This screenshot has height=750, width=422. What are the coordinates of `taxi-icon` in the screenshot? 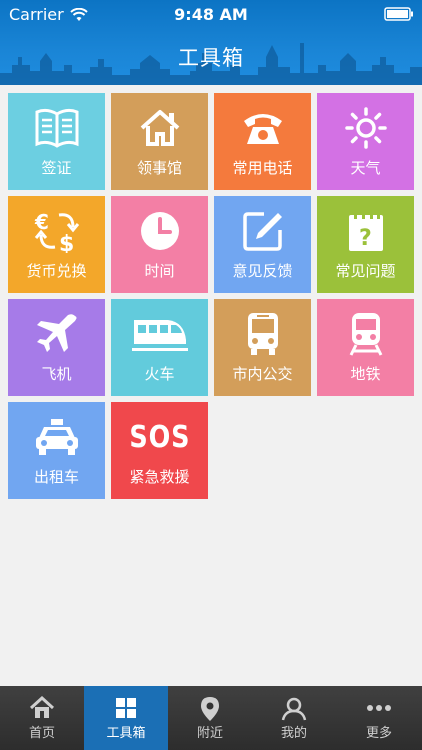 It's located at (56, 437).